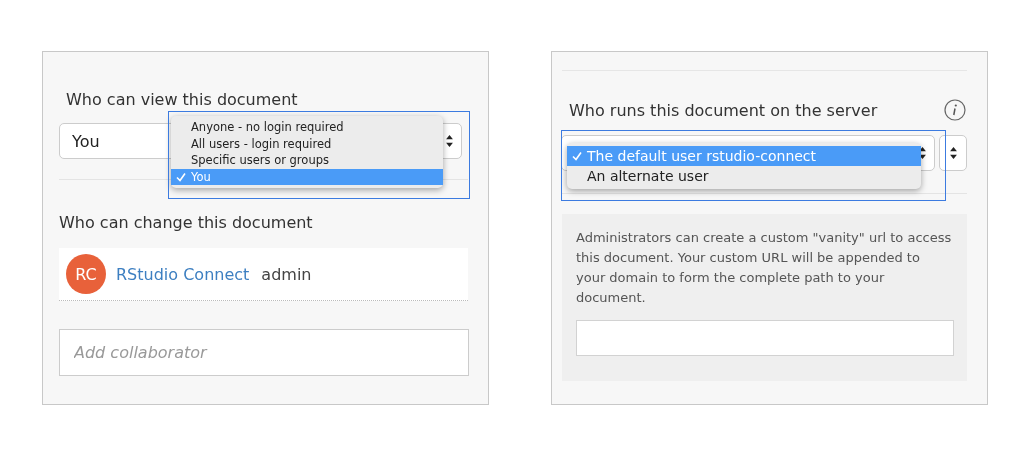 This screenshot has width=1030, height=457. I want to click on dropdown-option: Specific users or groups, so click(307, 160).